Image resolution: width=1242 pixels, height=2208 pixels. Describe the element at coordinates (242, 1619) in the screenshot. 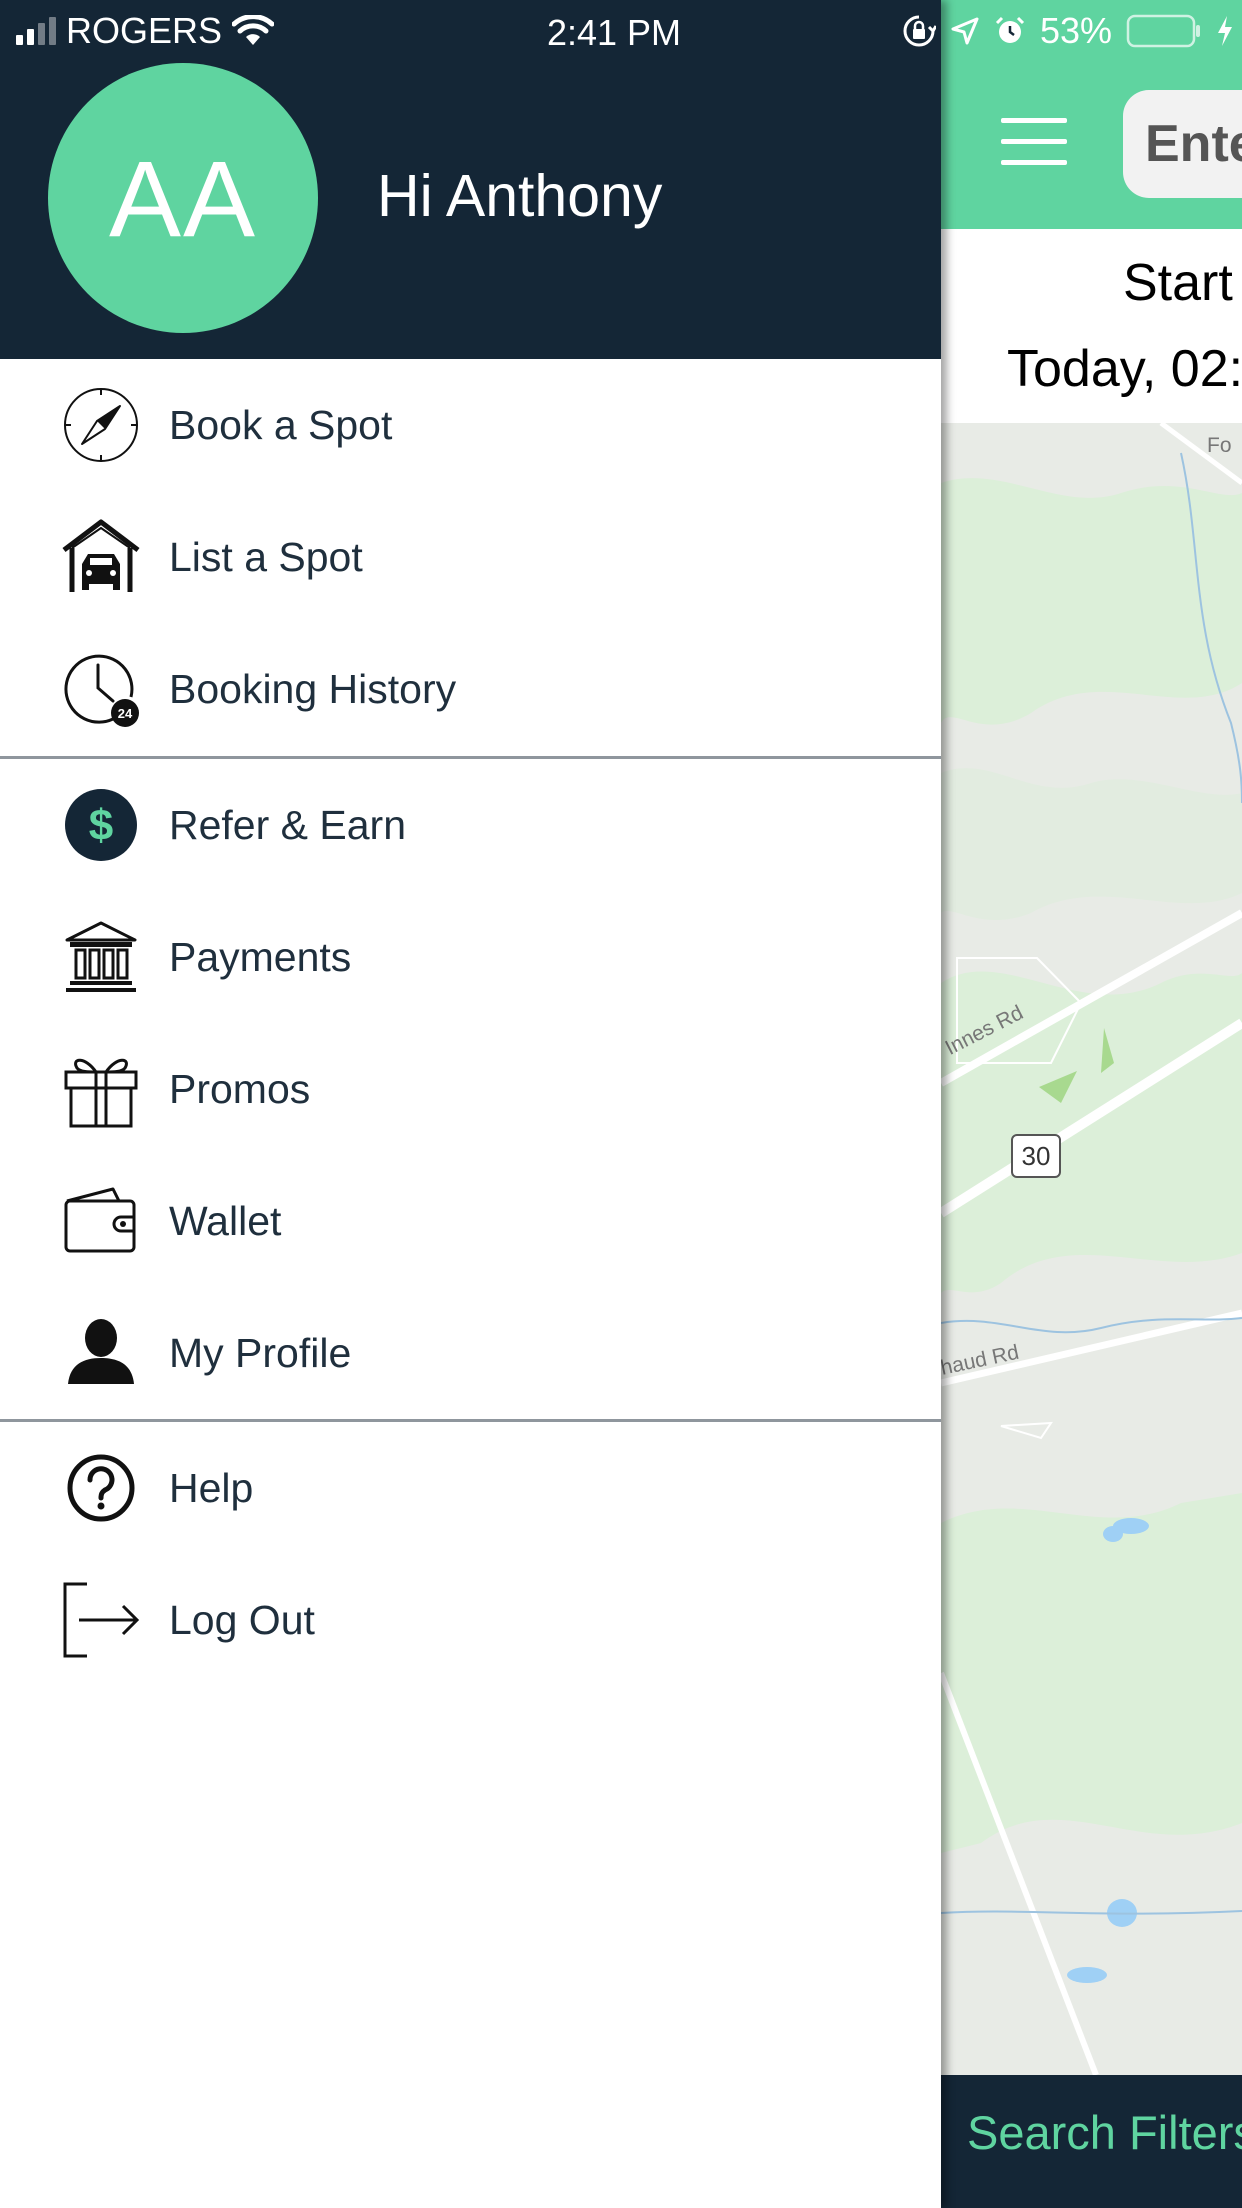

I see `menu-item-label: Log Out` at that location.